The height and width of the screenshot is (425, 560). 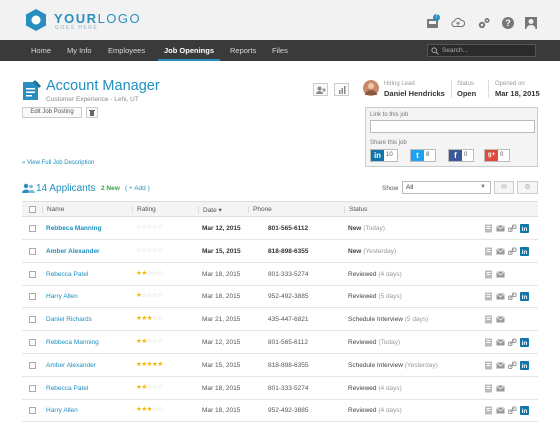 What do you see at coordinates (69, 319) in the screenshot?
I see `applicant-name: Daniel Richards` at bounding box center [69, 319].